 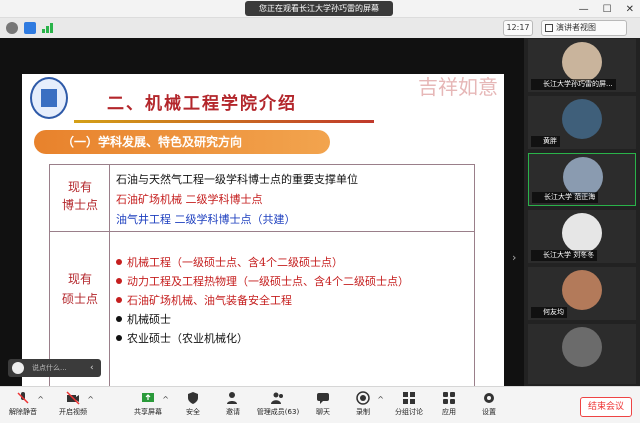 What do you see at coordinates (204, 300) in the screenshot?
I see `masters-line: 石油矿场机械、油气装备安全工程` at bounding box center [204, 300].